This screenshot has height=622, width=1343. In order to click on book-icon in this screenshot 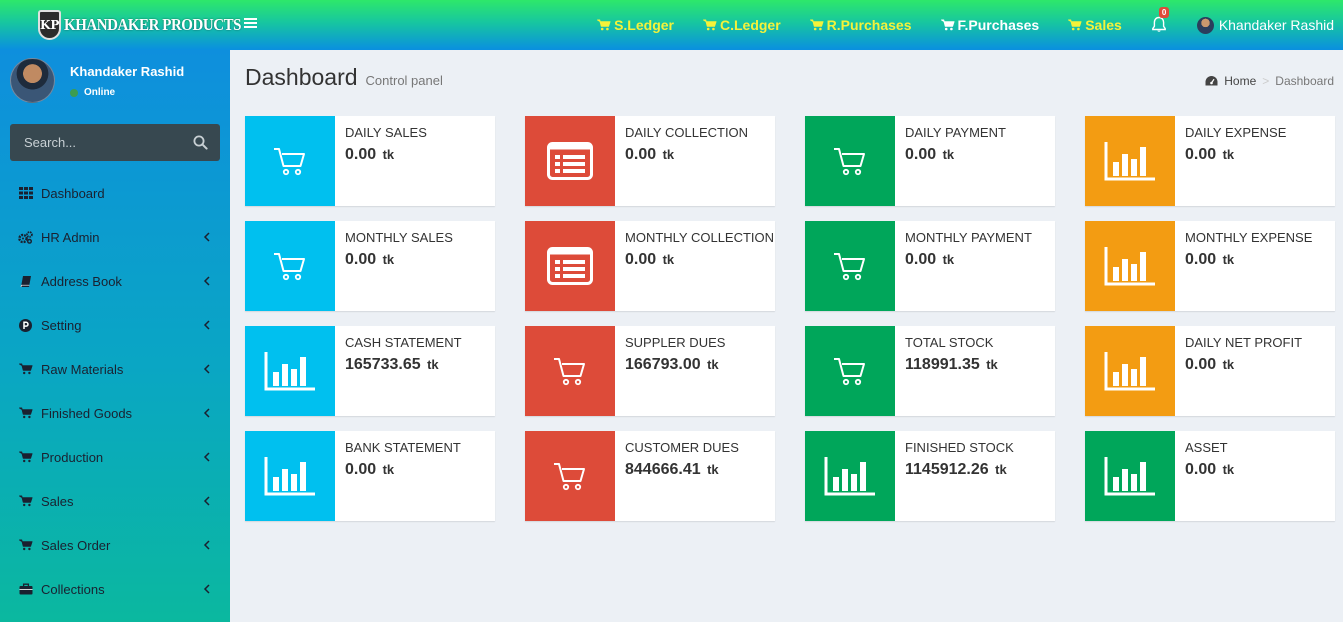, I will do `click(25, 281)`.